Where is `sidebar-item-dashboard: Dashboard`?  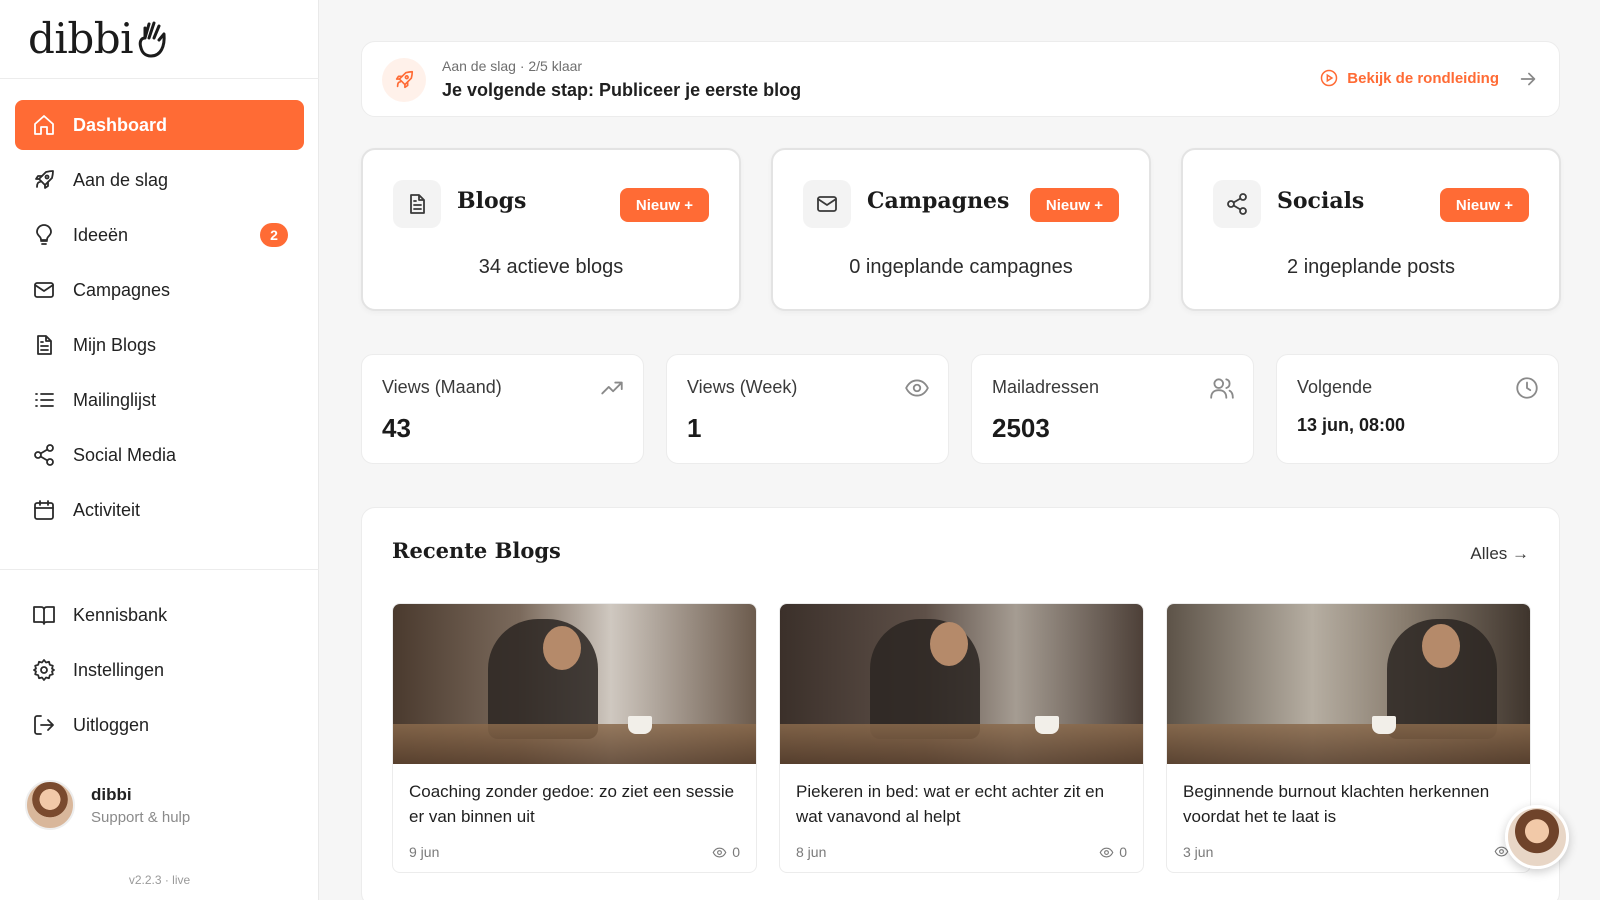 sidebar-item-dashboard: Dashboard is located at coordinates (159, 125).